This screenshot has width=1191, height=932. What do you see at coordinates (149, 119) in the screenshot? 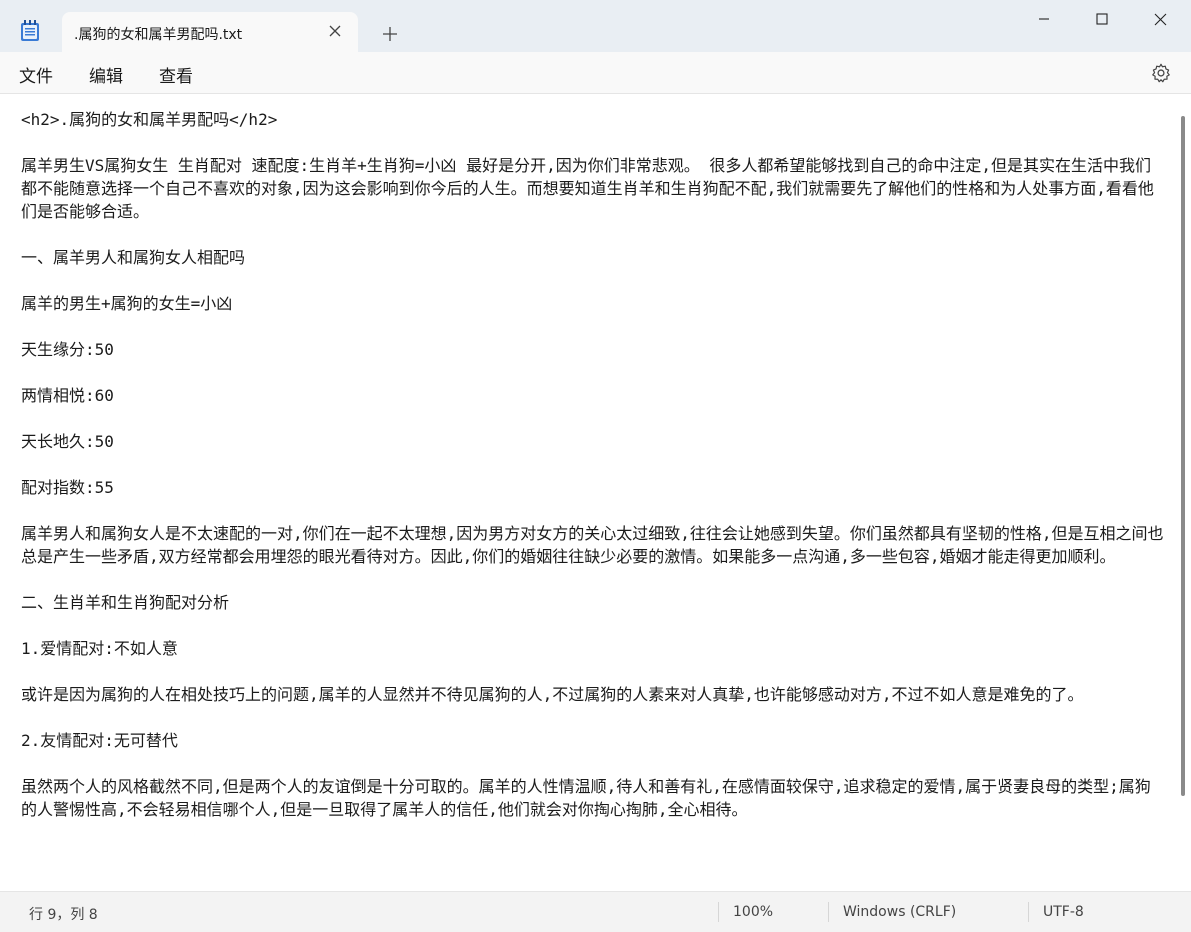
I see `text-line: <h2>.属狗的女和属羊男配吗</h2>` at bounding box center [149, 119].